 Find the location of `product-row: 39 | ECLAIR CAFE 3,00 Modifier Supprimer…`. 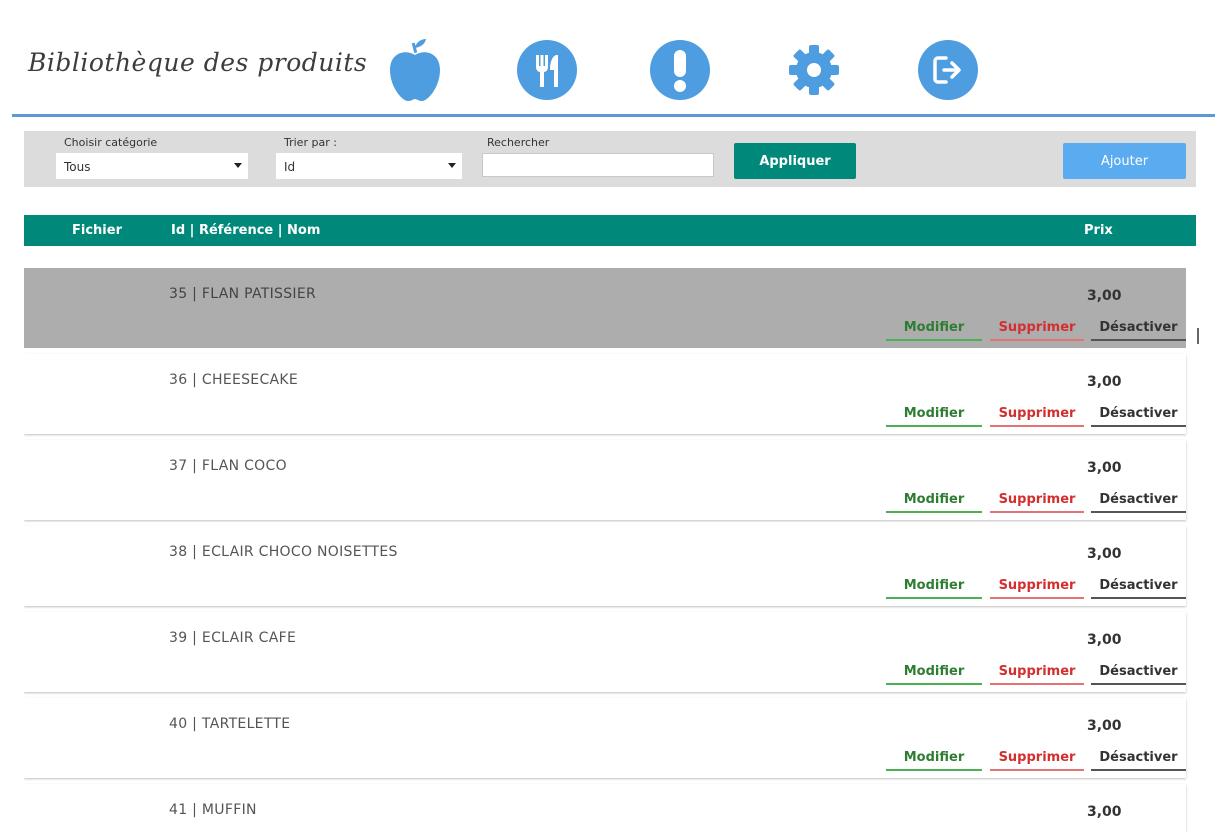

product-row: 39 | ECLAIR CAFE 3,00 Modifier Supprimer… is located at coordinates (605, 652).